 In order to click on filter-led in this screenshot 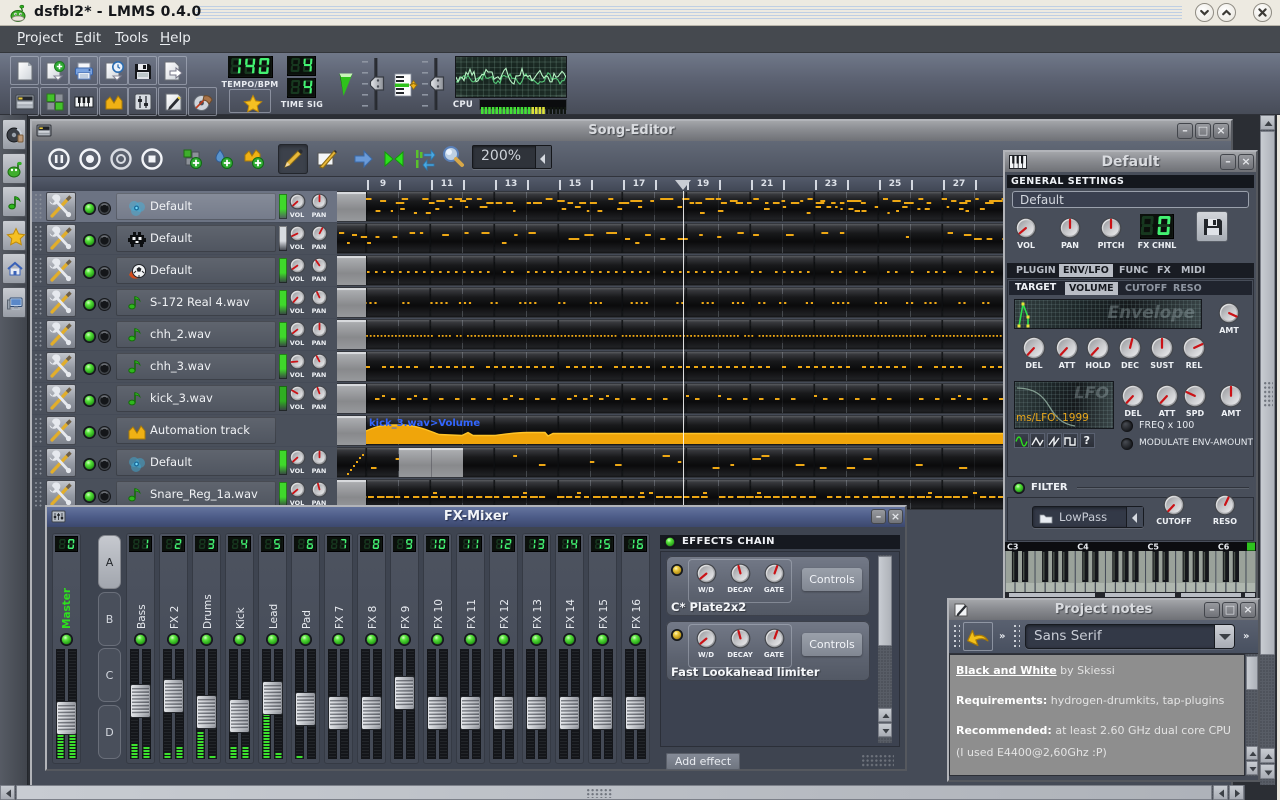, I will do `click(1019, 488)`.